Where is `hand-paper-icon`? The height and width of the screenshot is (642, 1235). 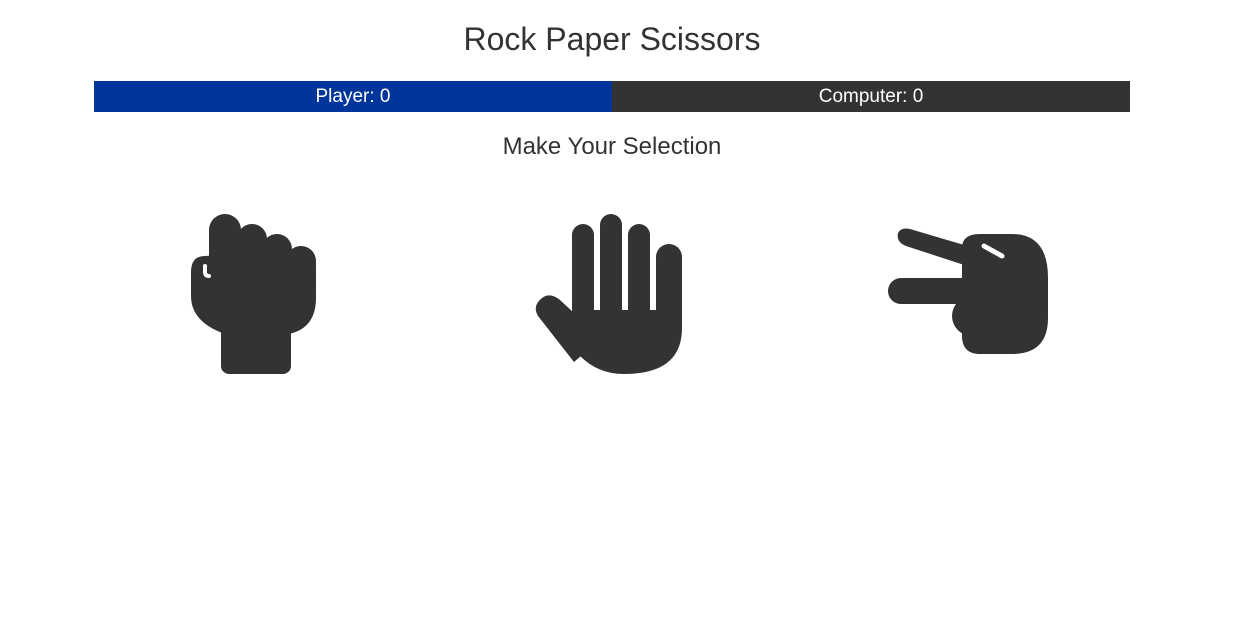
hand-paper-icon is located at coordinates (608, 294).